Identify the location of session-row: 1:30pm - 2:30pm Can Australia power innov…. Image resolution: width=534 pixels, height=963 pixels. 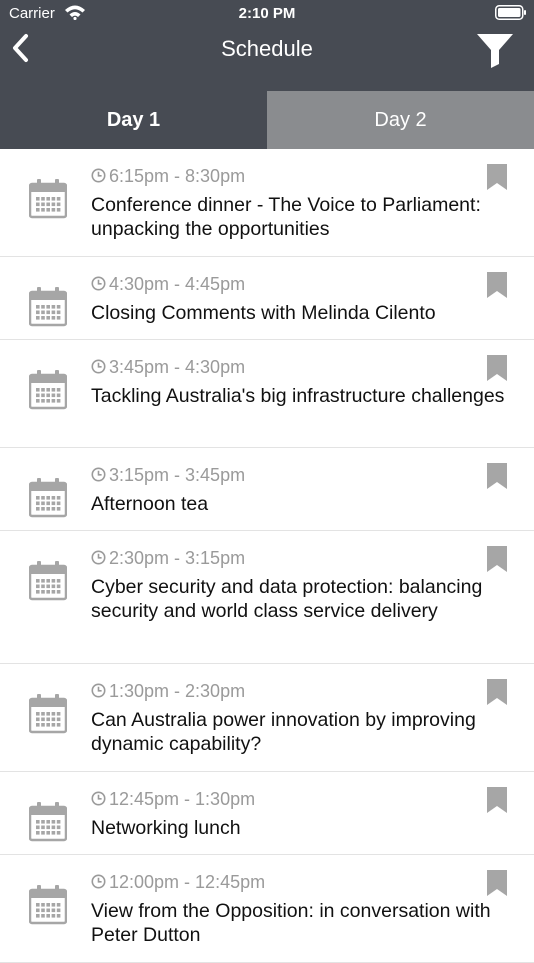
(267, 718).